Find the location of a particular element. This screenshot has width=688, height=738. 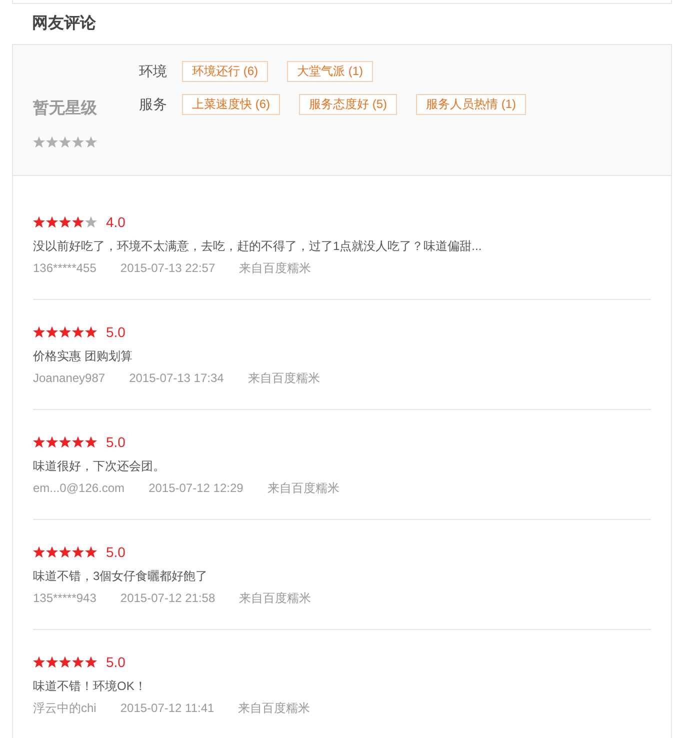

review-user: em...0@126.com is located at coordinates (79, 488).